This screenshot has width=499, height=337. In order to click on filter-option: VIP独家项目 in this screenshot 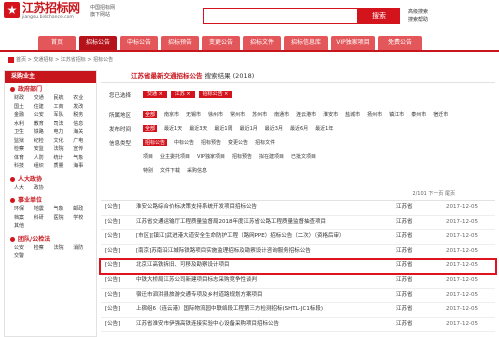, I will do `click(211, 156)`.